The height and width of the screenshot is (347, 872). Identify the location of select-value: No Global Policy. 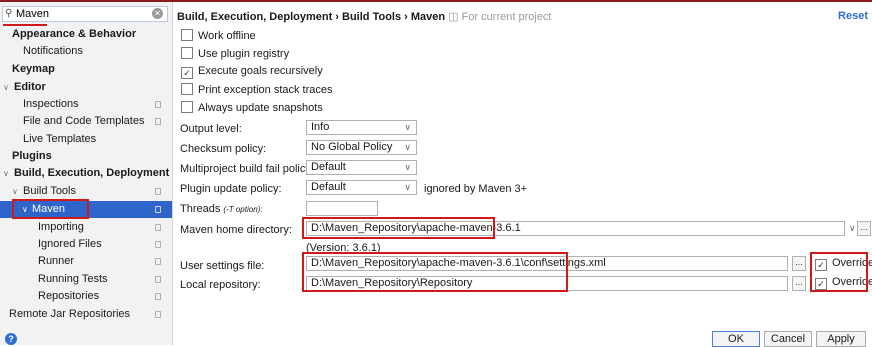
(352, 147).